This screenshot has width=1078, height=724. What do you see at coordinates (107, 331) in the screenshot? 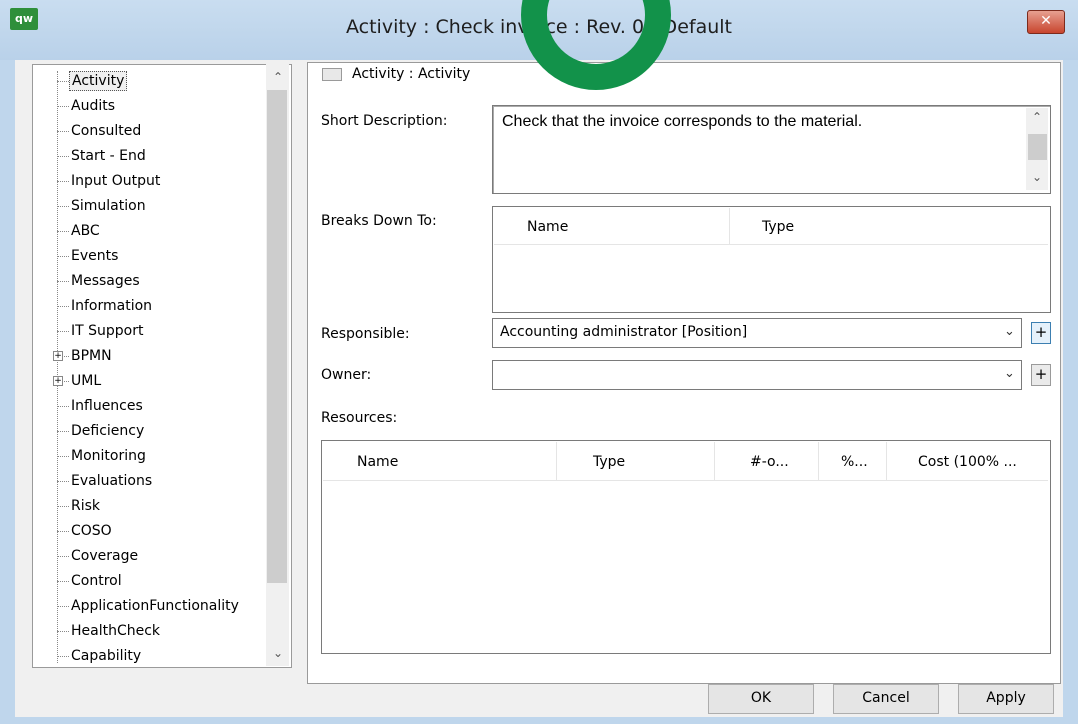
I see `tree-item-label: IT Support` at bounding box center [107, 331].